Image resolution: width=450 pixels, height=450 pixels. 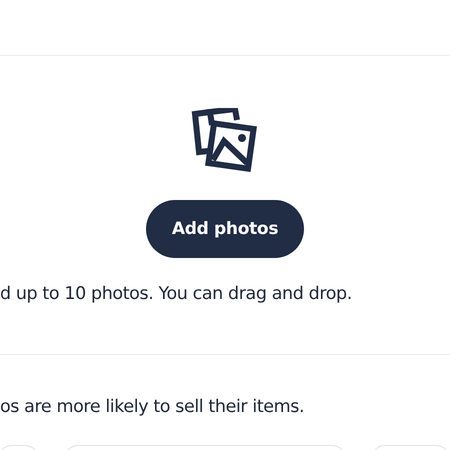 I want to click on upload-hint: d up to 10 photos. You can drag and drop., so click(x=176, y=294).